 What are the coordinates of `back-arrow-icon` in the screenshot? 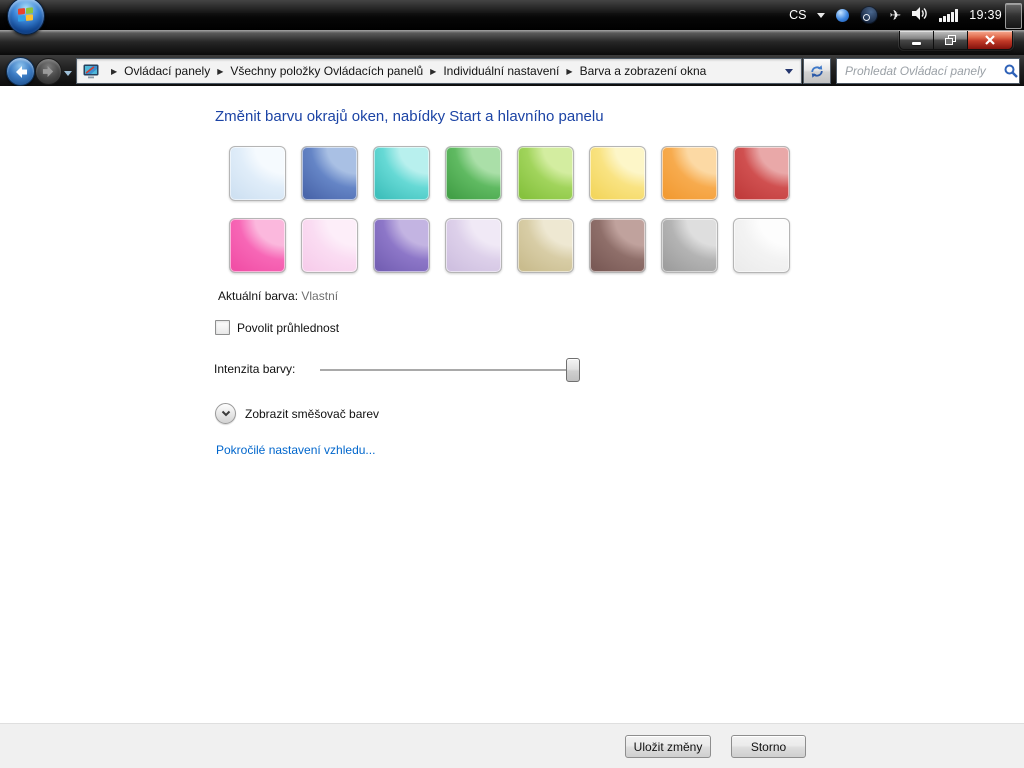 It's located at (21, 71).